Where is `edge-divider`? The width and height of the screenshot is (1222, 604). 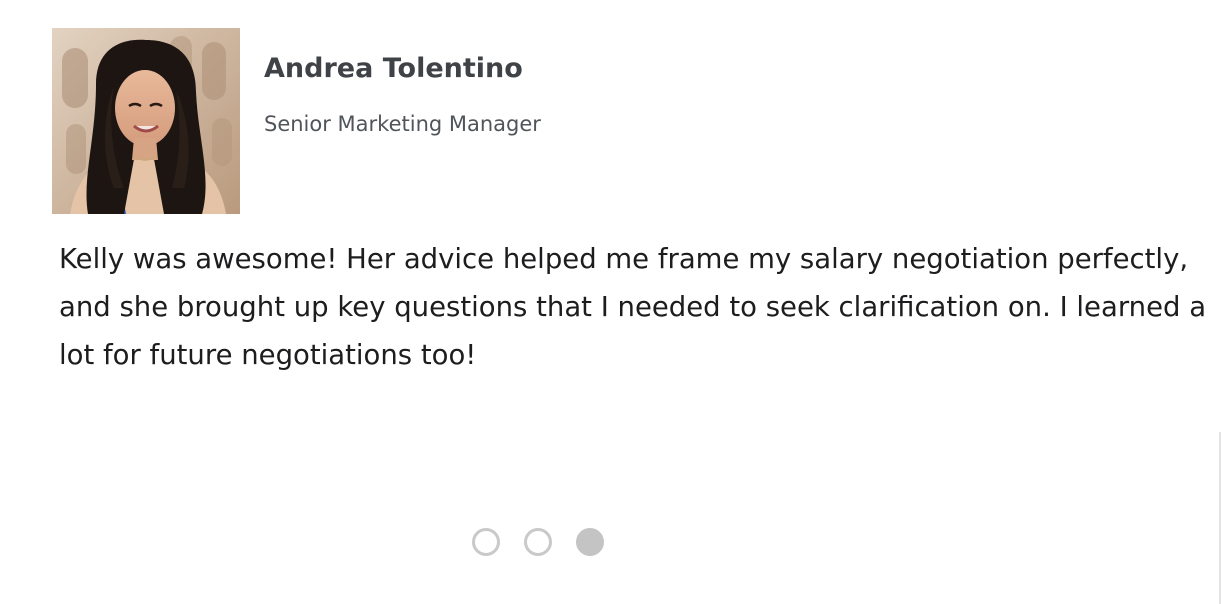
edge-divider is located at coordinates (1220, 518).